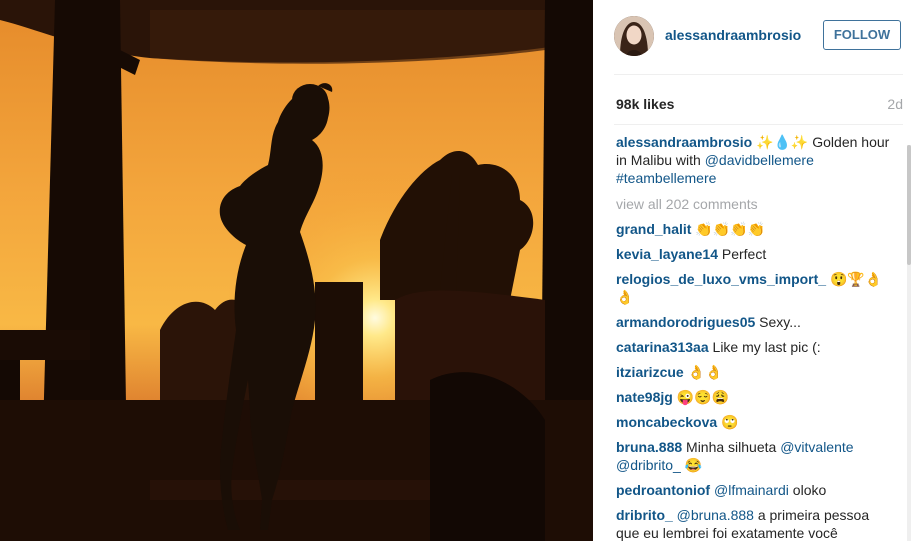  I want to click on post-age: 2d, so click(895, 104).